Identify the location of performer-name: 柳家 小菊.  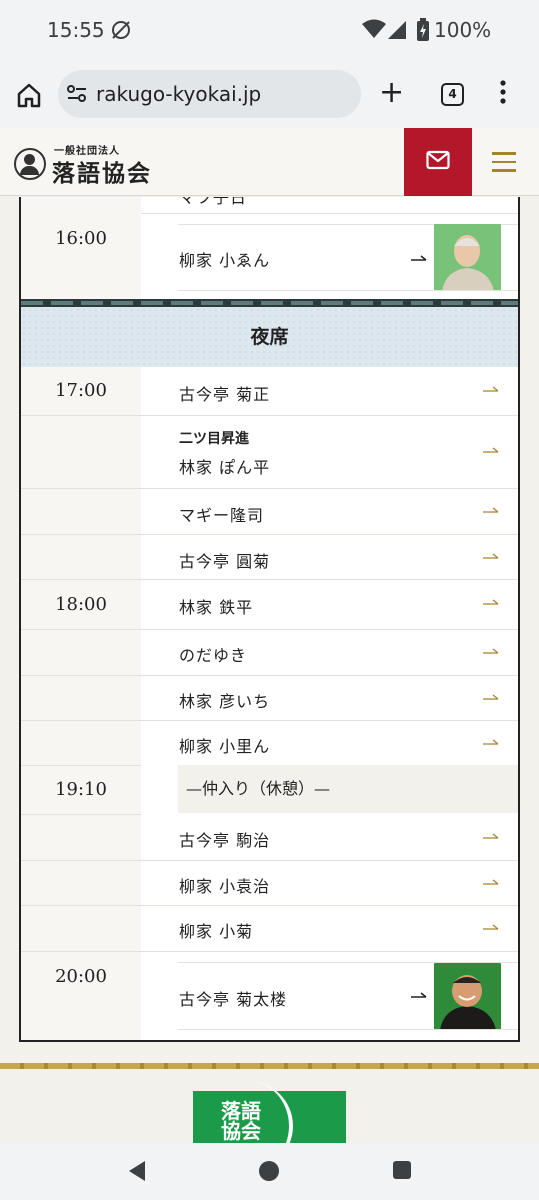
(216, 930).